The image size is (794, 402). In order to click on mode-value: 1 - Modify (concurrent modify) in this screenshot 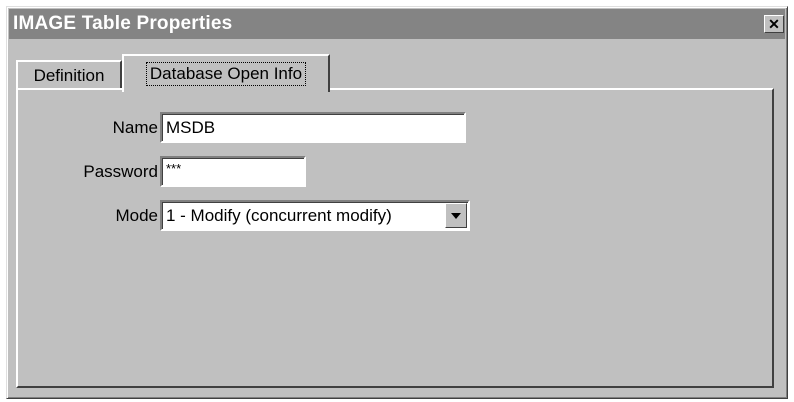, I will do `click(279, 215)`.